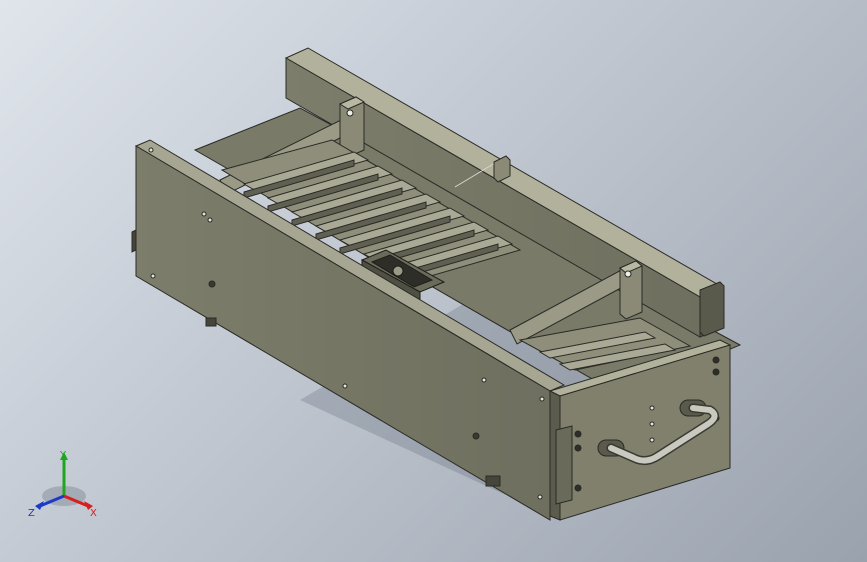 Image resolution: width=867 pixels, height=562 pixels. Describe the element at coordinates (93, 513) in the screenshot. I see `x-axis-label: X` at that location.